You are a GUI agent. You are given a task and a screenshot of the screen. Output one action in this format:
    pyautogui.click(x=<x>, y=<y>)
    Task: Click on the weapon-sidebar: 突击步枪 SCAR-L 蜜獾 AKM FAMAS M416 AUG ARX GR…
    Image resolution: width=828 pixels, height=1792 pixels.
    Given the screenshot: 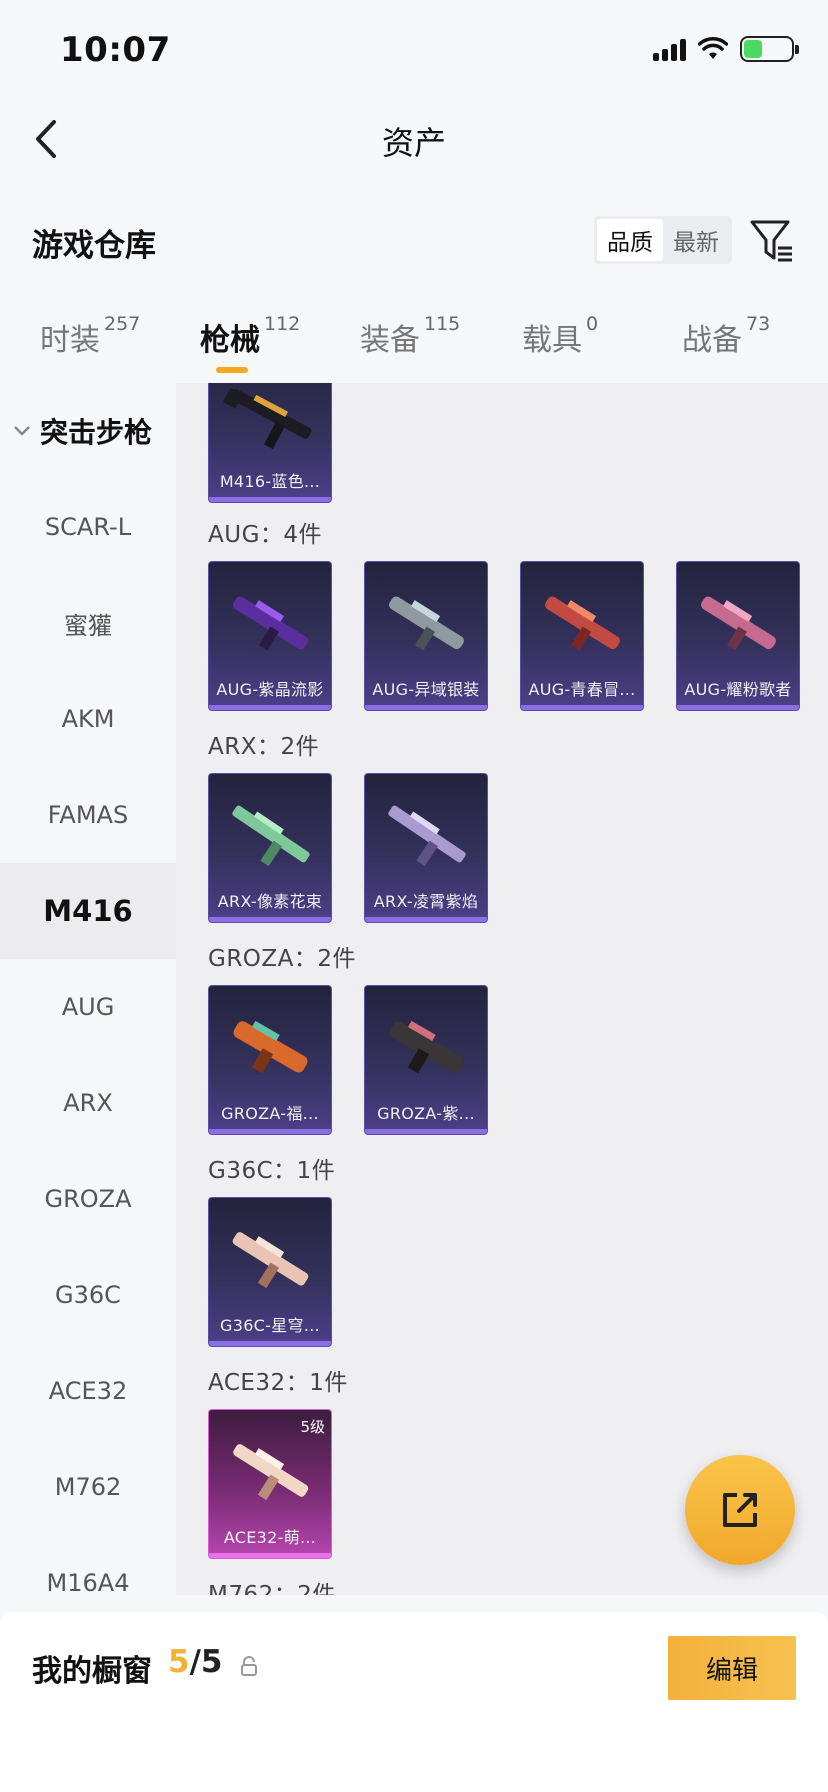 What is the action you would take?
    pyautogui.click(x=88, y=989)
    